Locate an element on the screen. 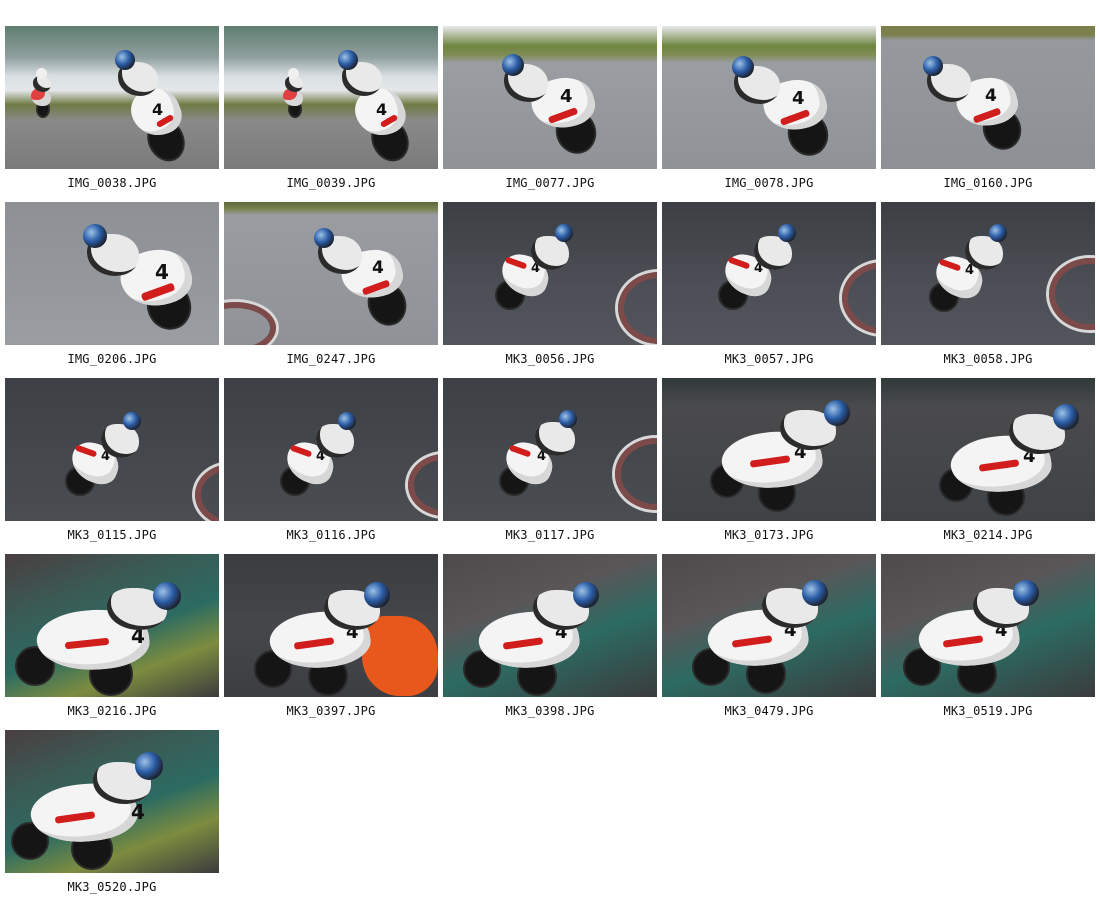  filename-label: MK3_0214.JPG is located at coordinates (988, 535).